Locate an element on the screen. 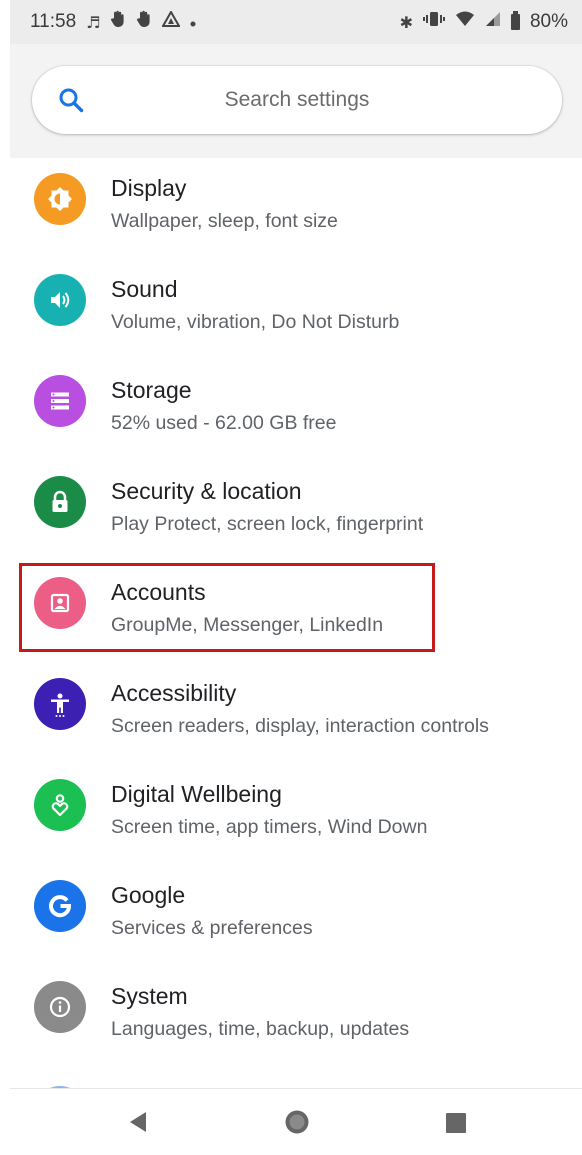 The height and width of the screenshot is (1155, 582). item-subtitle: Play Protect, screen lock, fingerprint is located at coordinates (267, 524).